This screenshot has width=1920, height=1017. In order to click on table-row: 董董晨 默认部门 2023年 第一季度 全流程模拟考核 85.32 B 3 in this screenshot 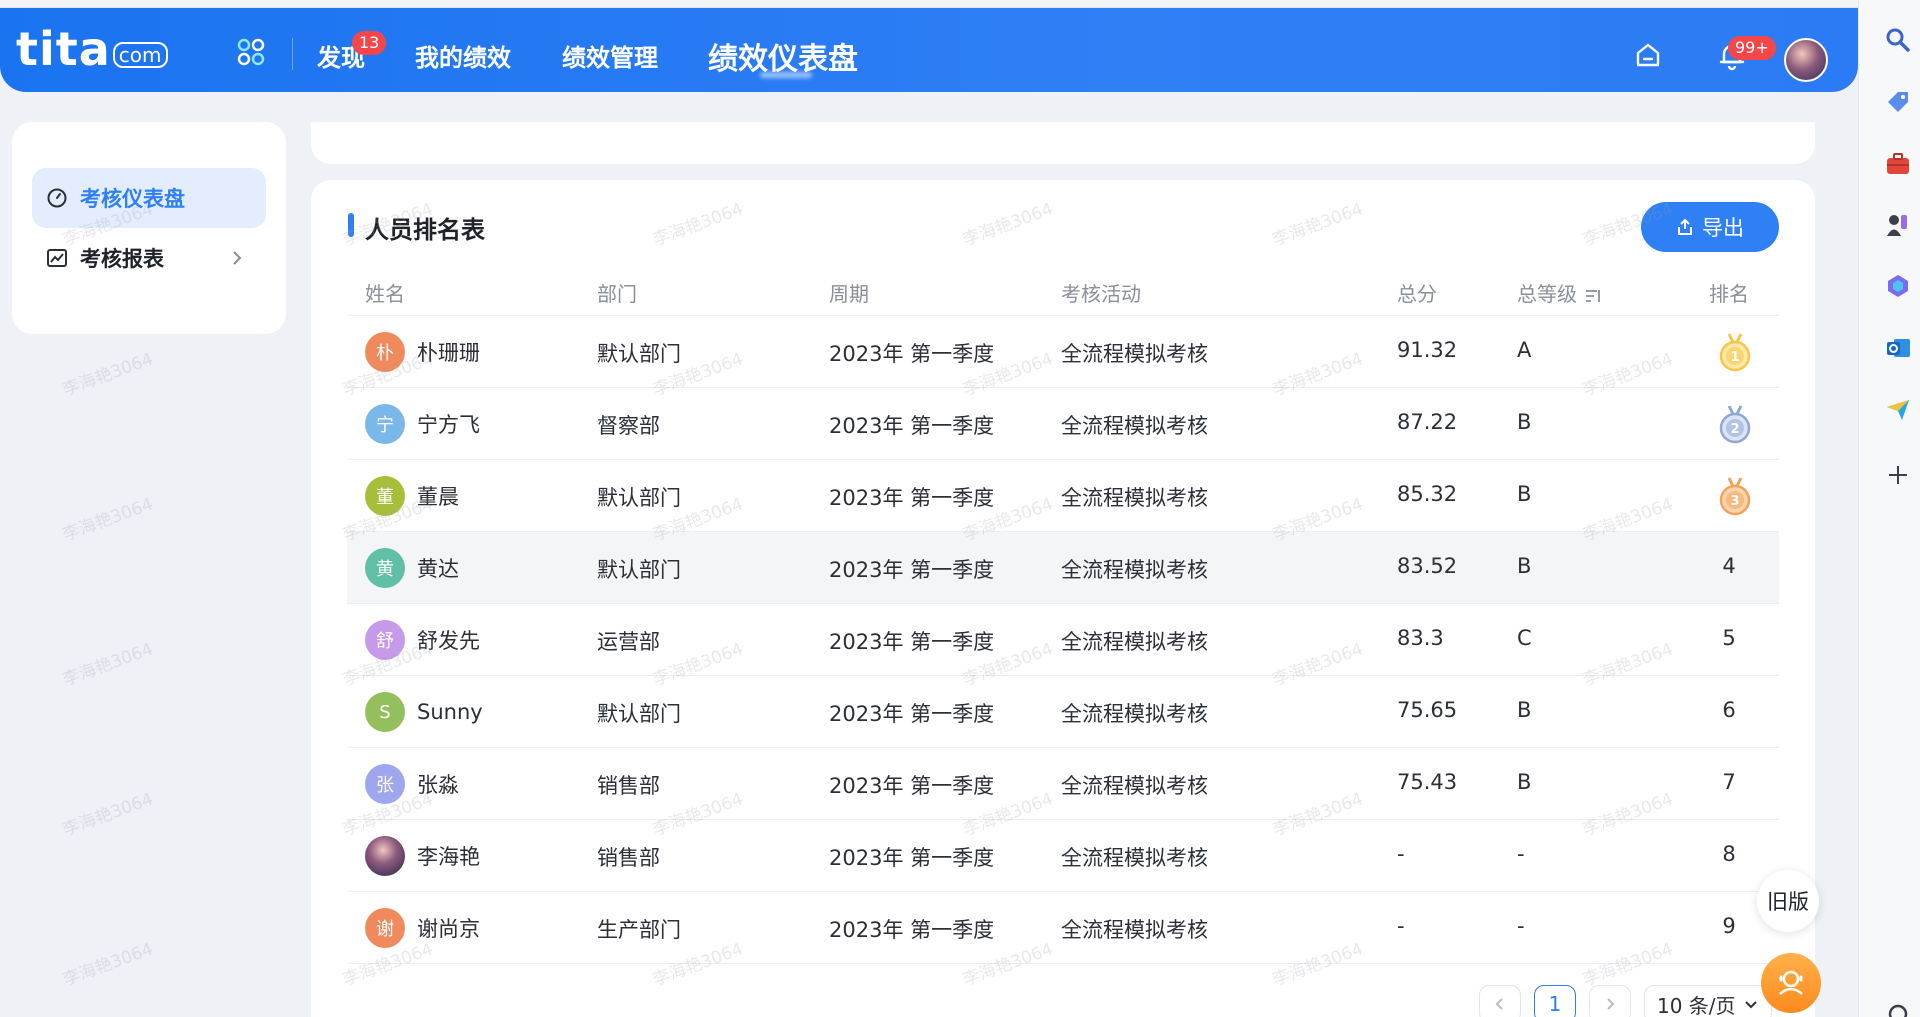, I will do `click(1063, 496)`.